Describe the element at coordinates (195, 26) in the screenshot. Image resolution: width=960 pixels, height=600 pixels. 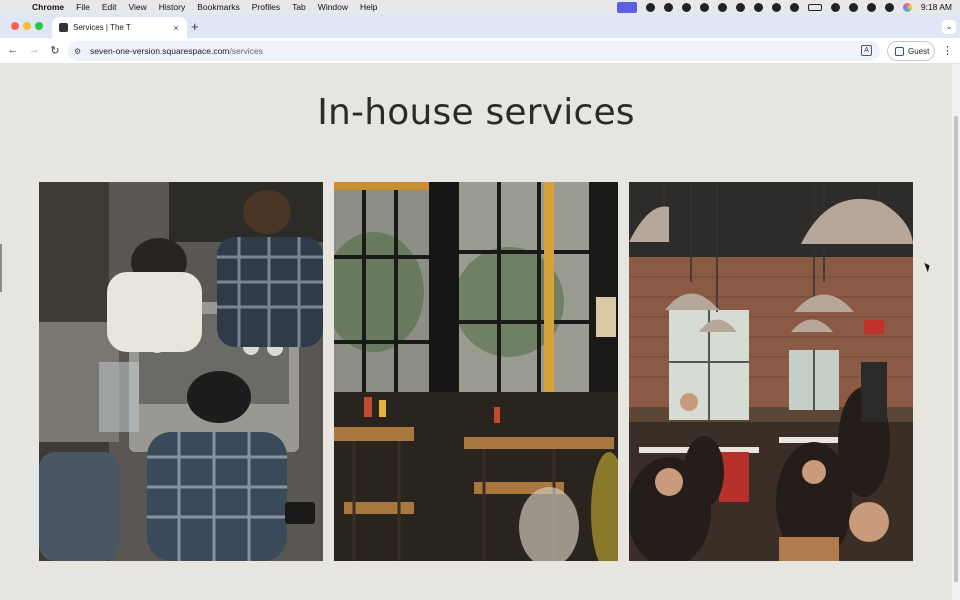
I see `new-tab-button: +` at that location.